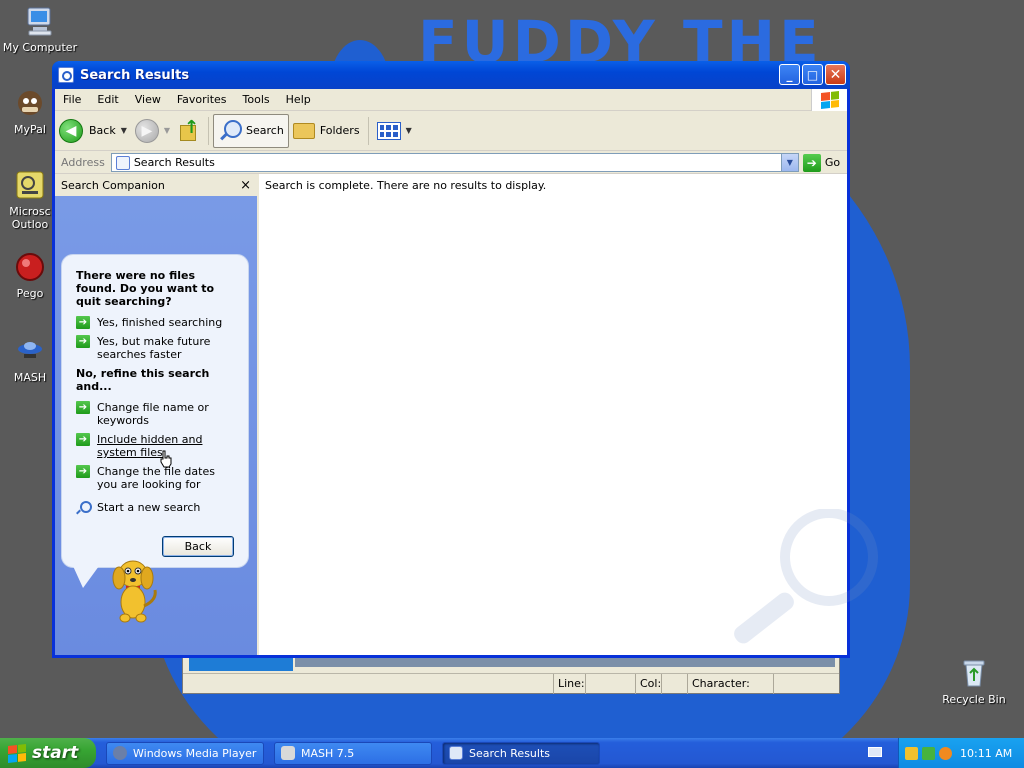 The image size is (1024, 768). I want to click on option-yes-faster: ➔ Yes, but make future searches faster, so click(157, 348).